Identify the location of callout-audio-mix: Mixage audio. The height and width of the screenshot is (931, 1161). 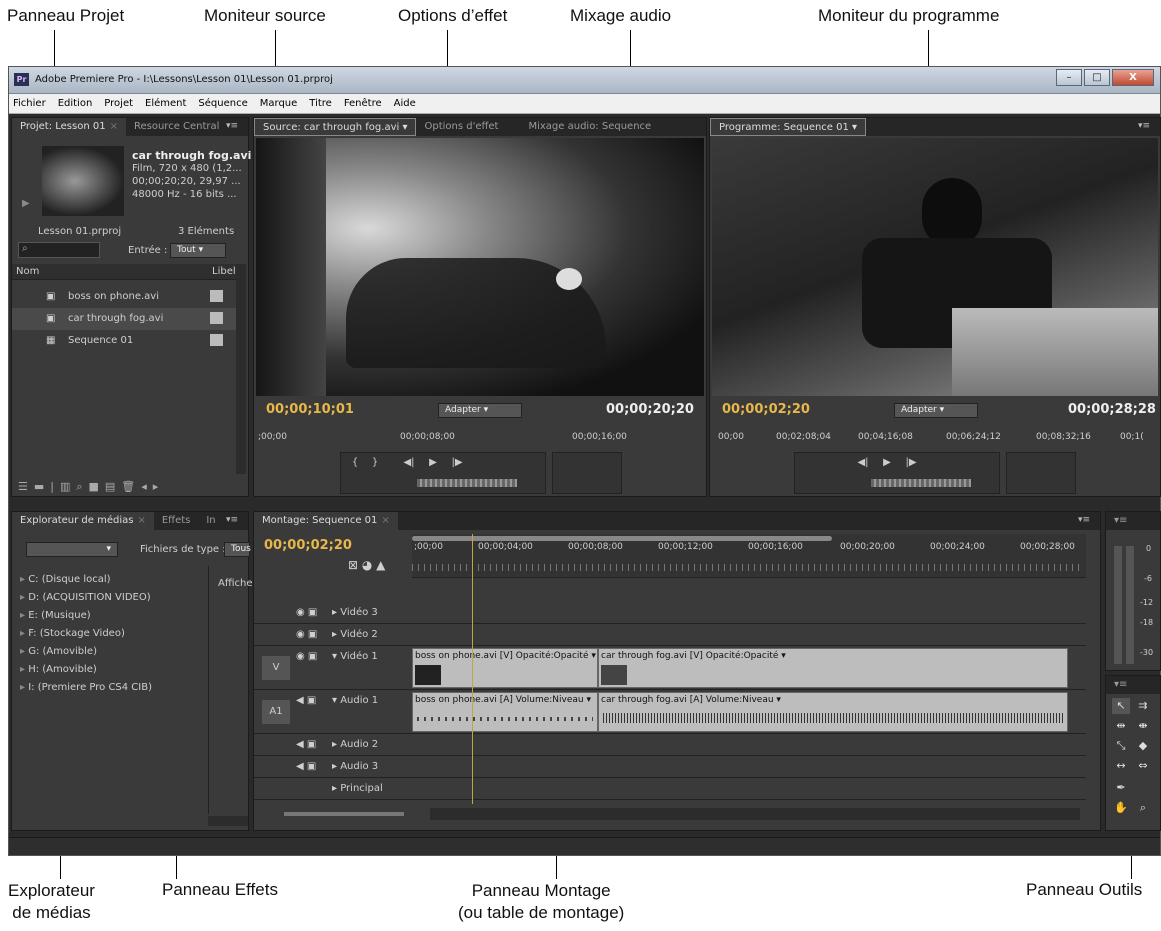
(621, 15).